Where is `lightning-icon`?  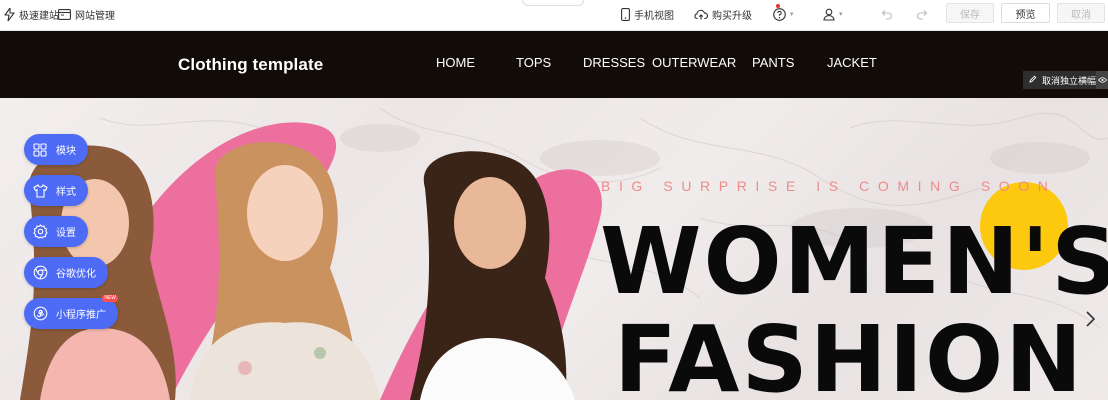
lightning-icon is located at coordinates (9, 14).